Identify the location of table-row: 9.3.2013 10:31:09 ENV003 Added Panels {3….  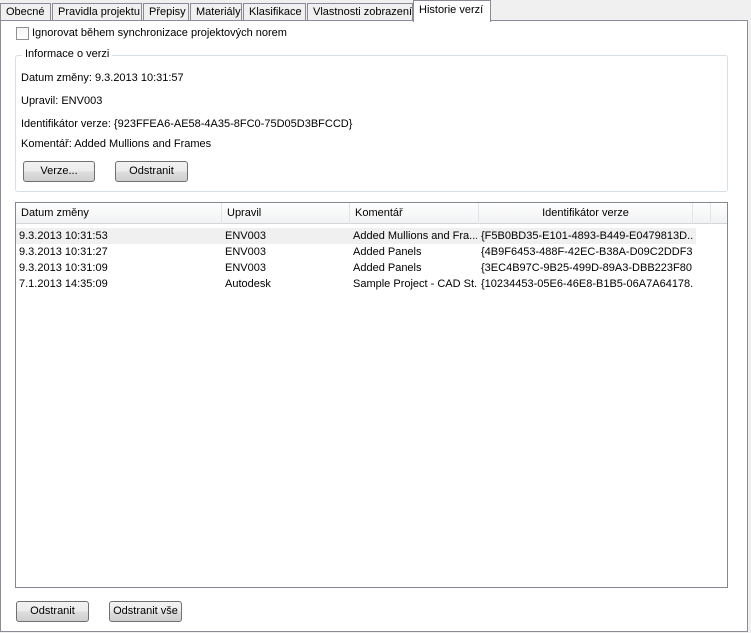
(356, 268).